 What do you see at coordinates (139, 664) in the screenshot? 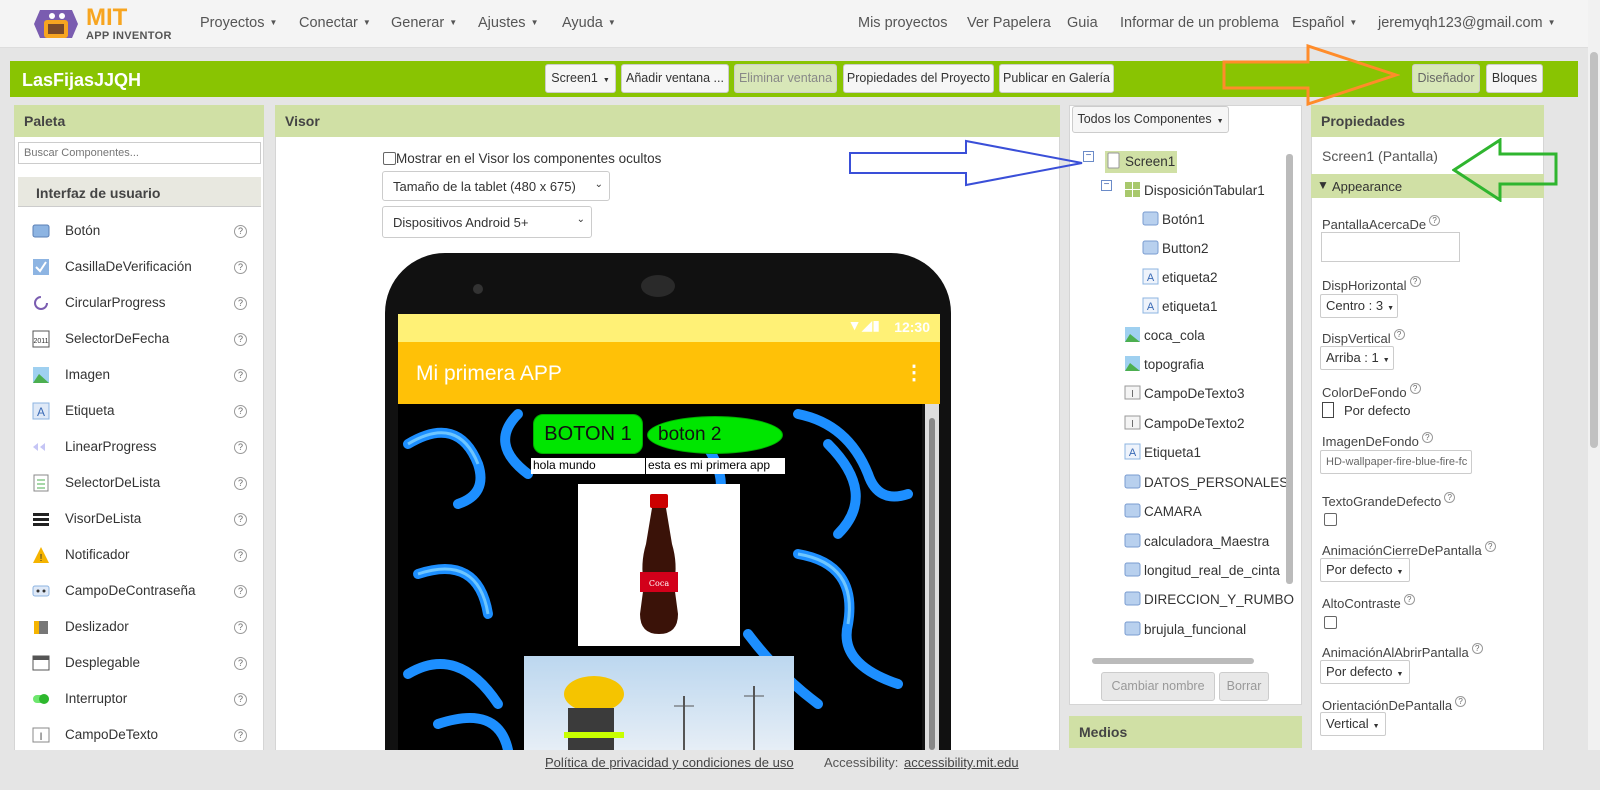
I see `palette-item-spinner: Desplegable?` at bounding box center [139, 664].